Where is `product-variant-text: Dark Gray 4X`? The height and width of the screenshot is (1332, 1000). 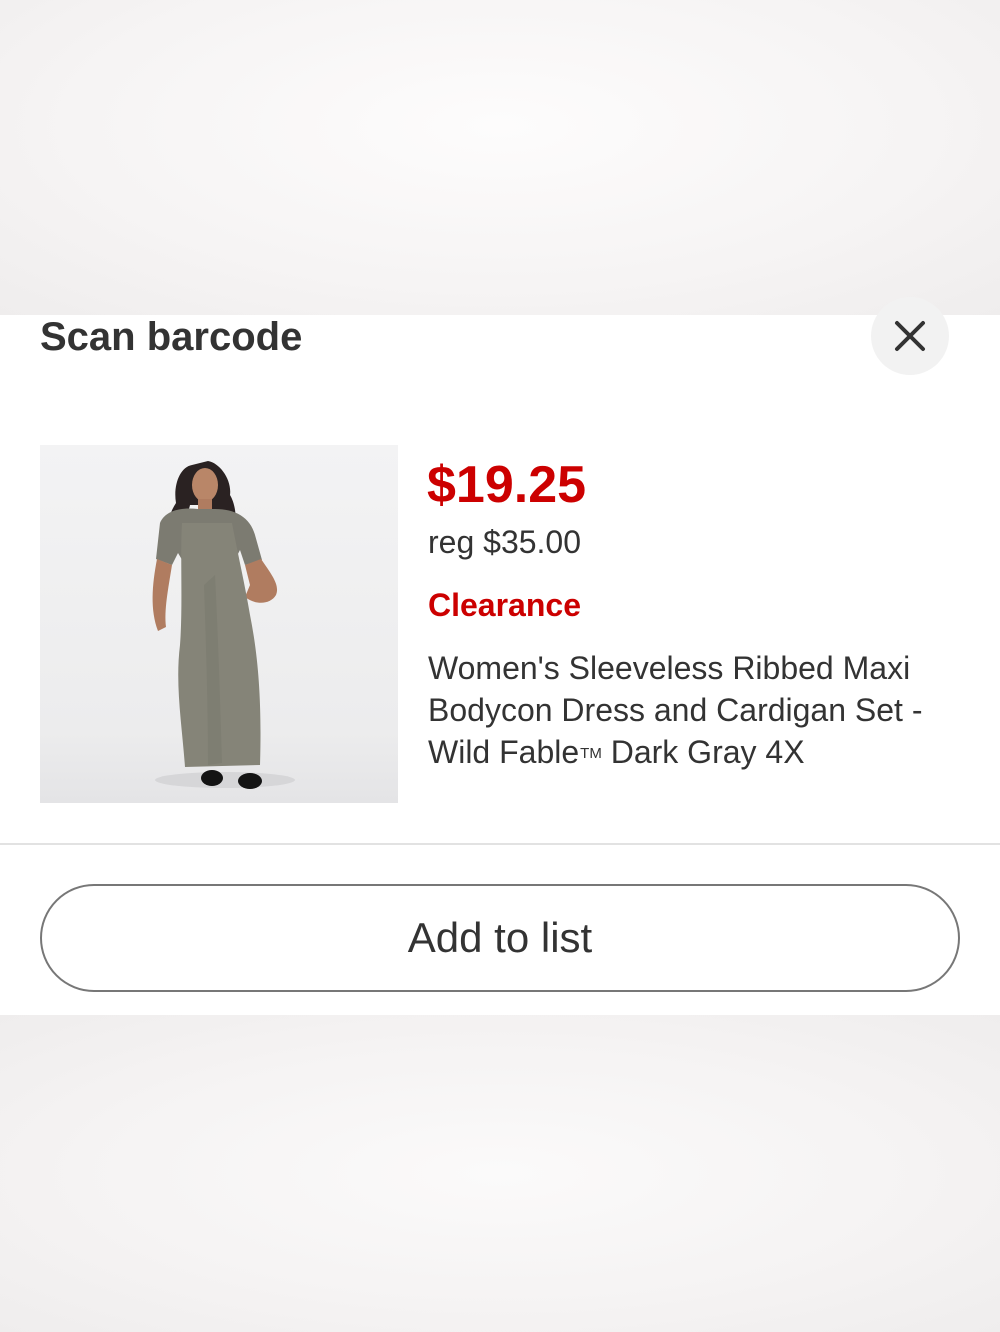
product-variant-text: Dark Gray 4X is located at coordinates (703, 752).